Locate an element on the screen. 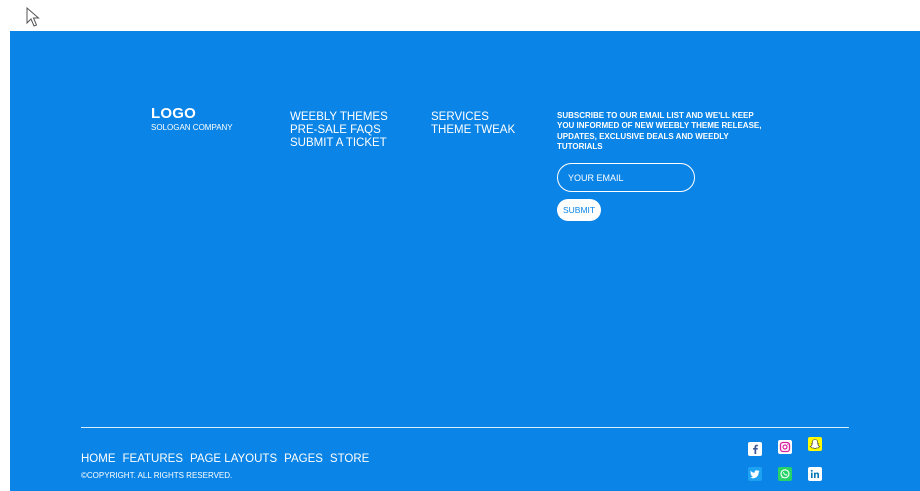 The height and width of the screenshot is (491, 920). slogan: SOLOGAN COMPANY is located at coordinates (192, 127).